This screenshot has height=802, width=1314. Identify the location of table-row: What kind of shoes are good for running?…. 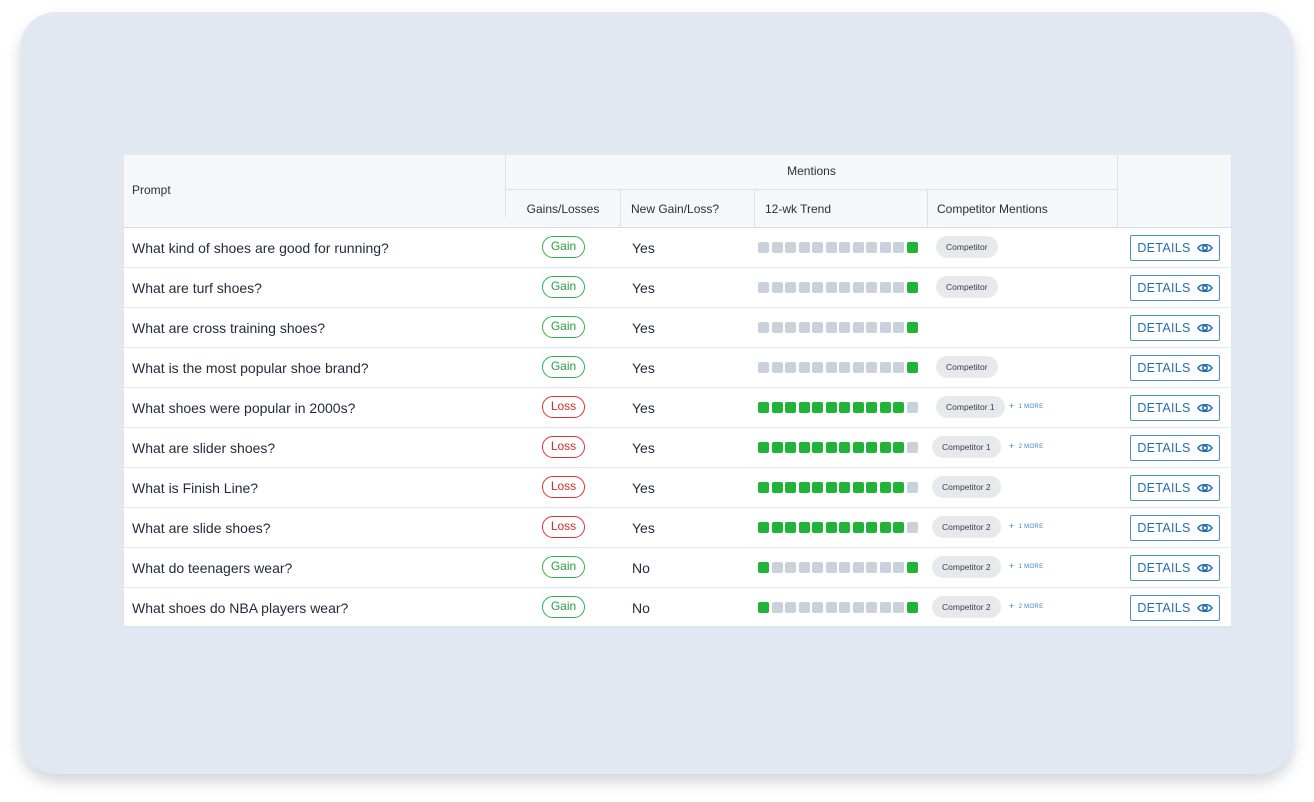
(677, 248).